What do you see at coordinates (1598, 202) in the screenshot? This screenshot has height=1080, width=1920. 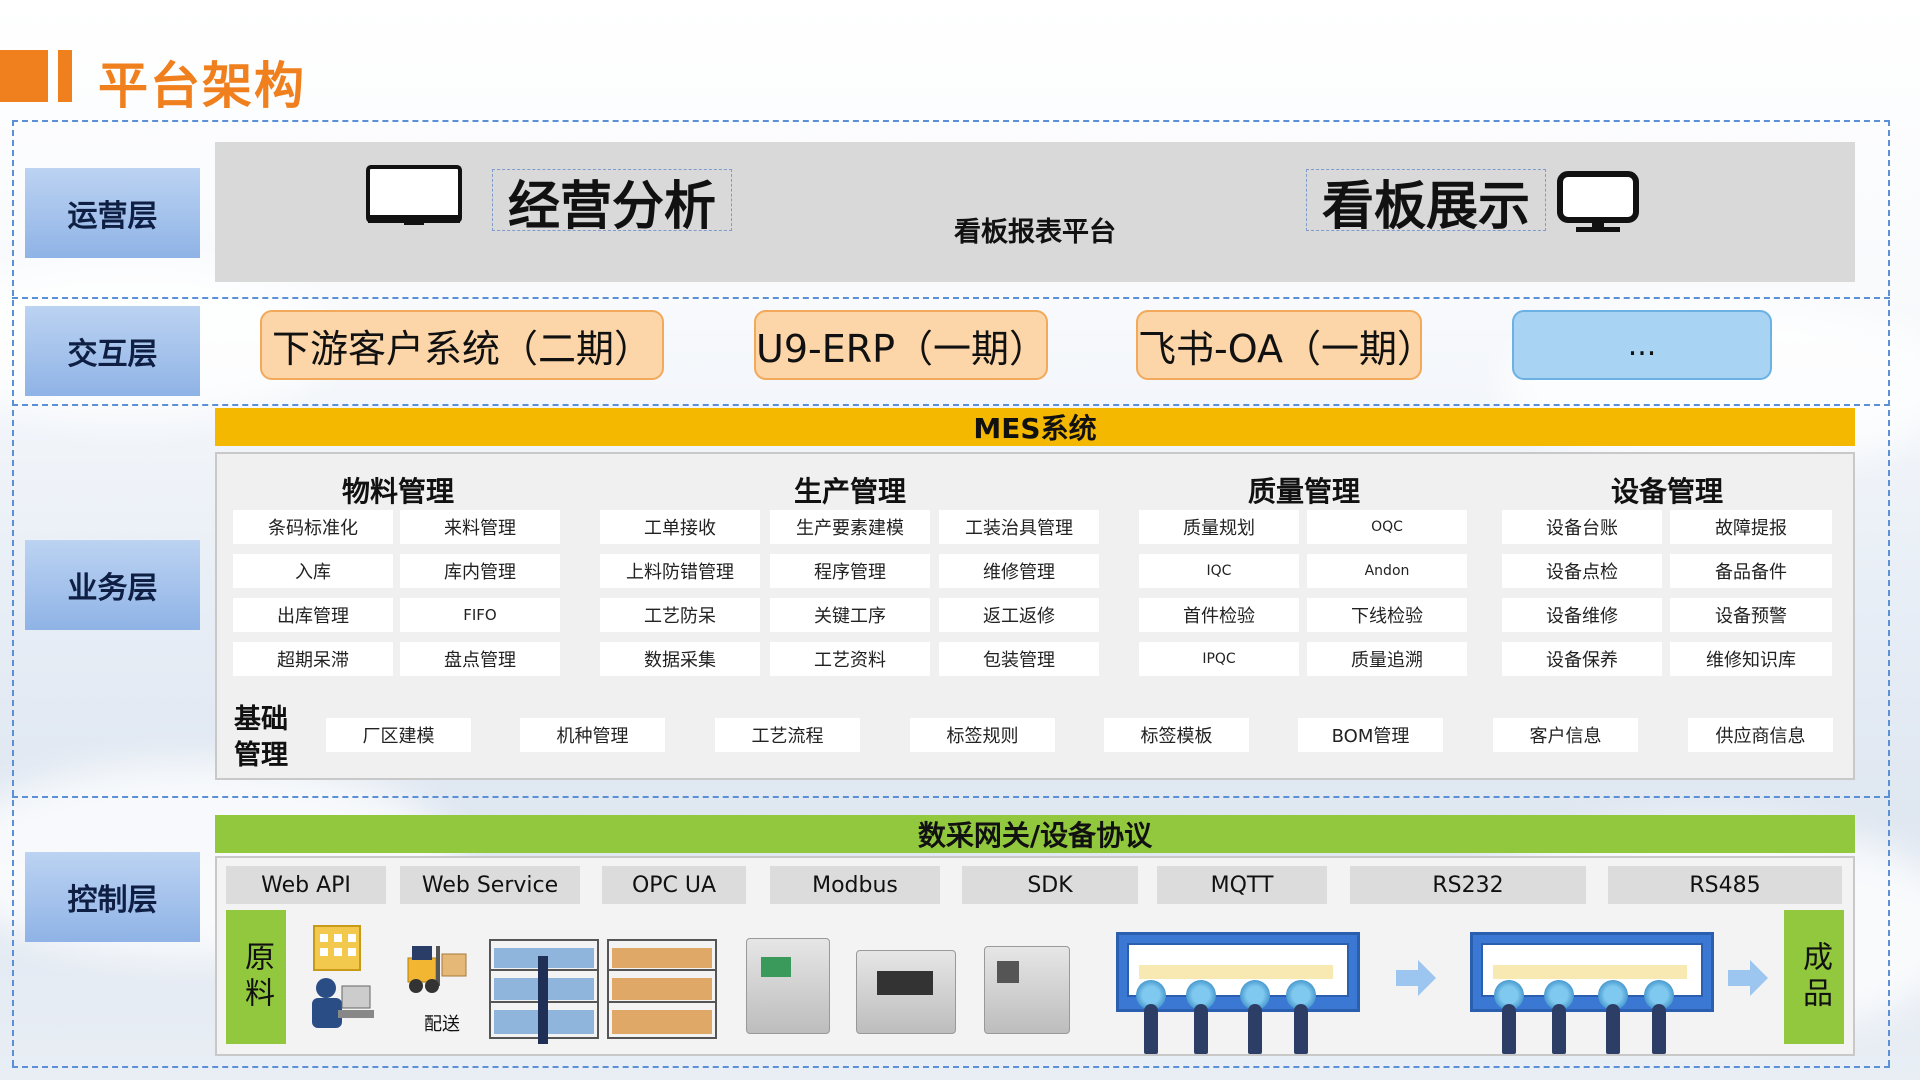 I see `desktop-icon` at bounding box center [1598, 202].